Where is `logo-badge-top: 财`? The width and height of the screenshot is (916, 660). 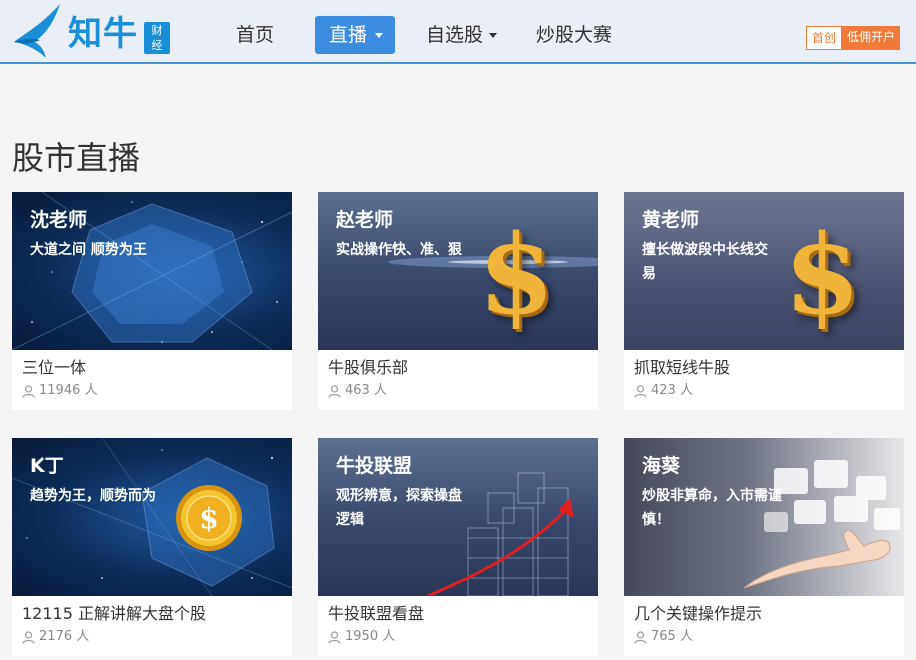
logo-badge-top: 财 is located at coordinates (157, 30).